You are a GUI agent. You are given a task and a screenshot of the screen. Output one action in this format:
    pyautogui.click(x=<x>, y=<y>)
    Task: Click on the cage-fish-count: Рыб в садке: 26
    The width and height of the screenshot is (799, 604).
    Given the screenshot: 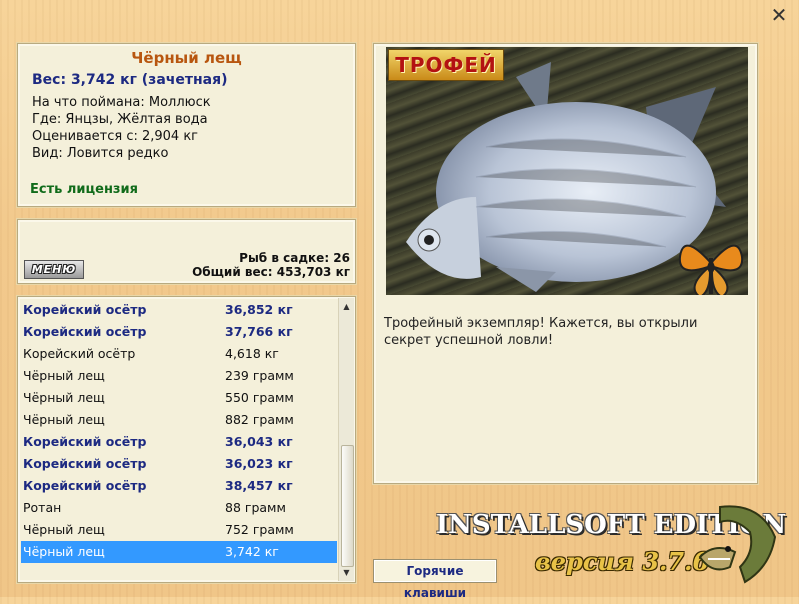 What is the action you would take?
    pyautogui.click(x=294, y=258)
    